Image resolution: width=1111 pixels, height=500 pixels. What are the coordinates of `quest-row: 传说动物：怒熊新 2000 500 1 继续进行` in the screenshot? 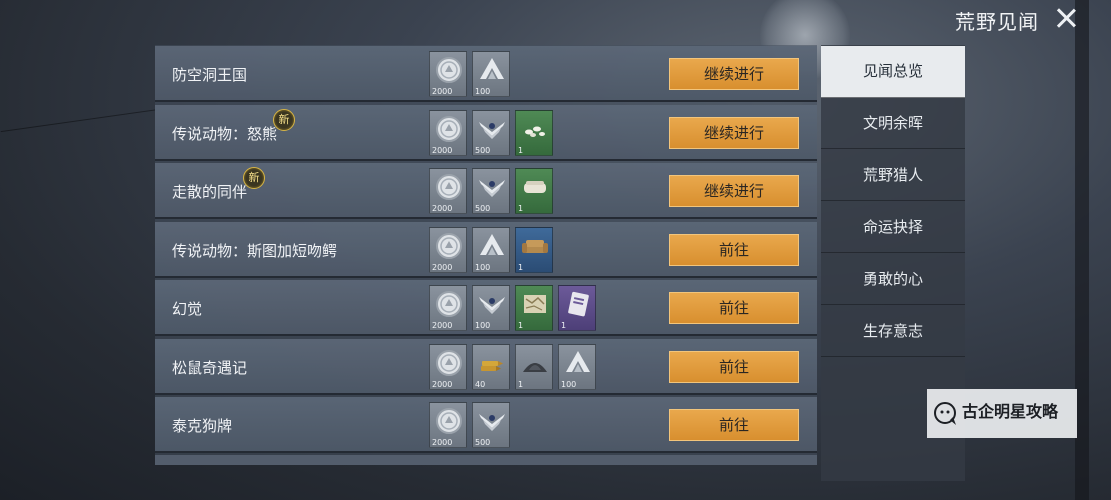 It's located at (486, 132).